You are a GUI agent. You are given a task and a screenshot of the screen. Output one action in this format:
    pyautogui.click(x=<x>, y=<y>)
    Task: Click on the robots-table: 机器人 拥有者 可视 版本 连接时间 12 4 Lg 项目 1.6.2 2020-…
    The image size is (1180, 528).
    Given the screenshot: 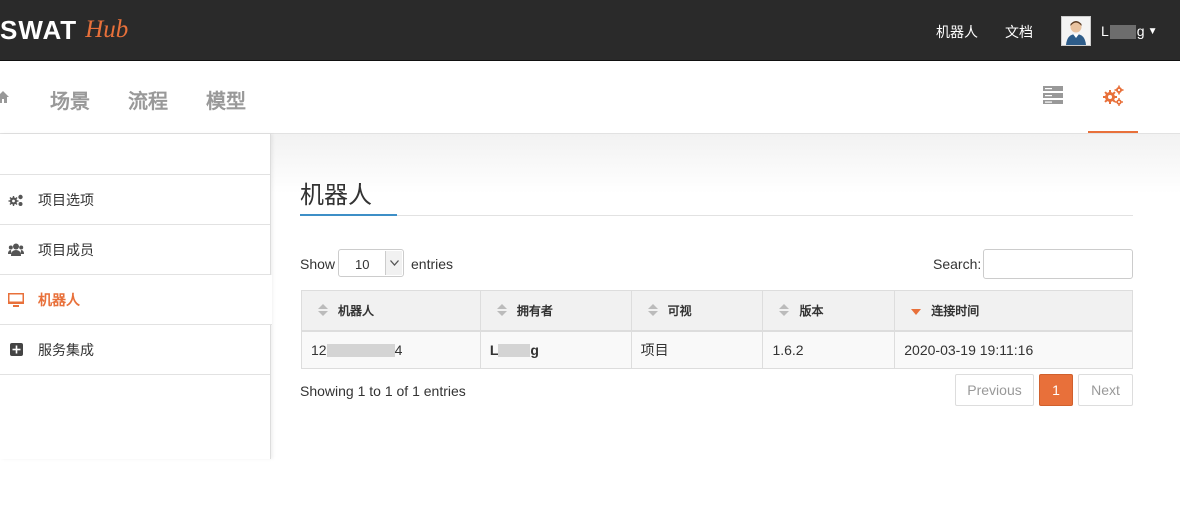 What is the action you would take?
    pyautogui.click(x=717, y=329)
    